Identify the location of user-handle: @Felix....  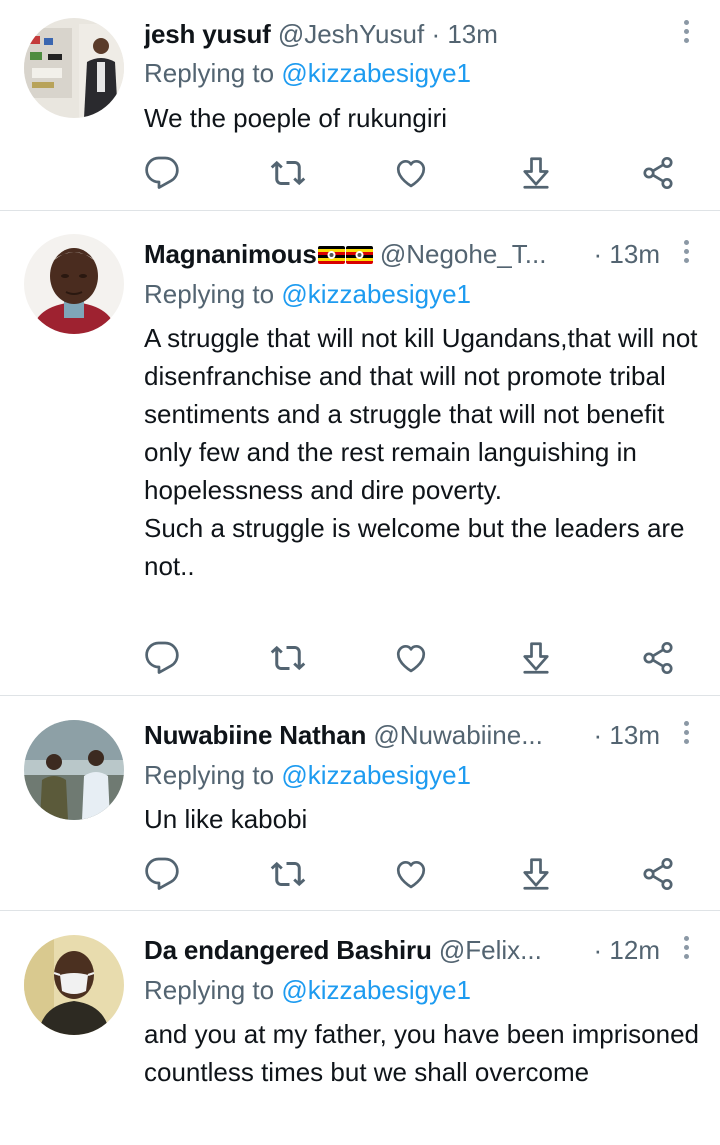
(490, 950).